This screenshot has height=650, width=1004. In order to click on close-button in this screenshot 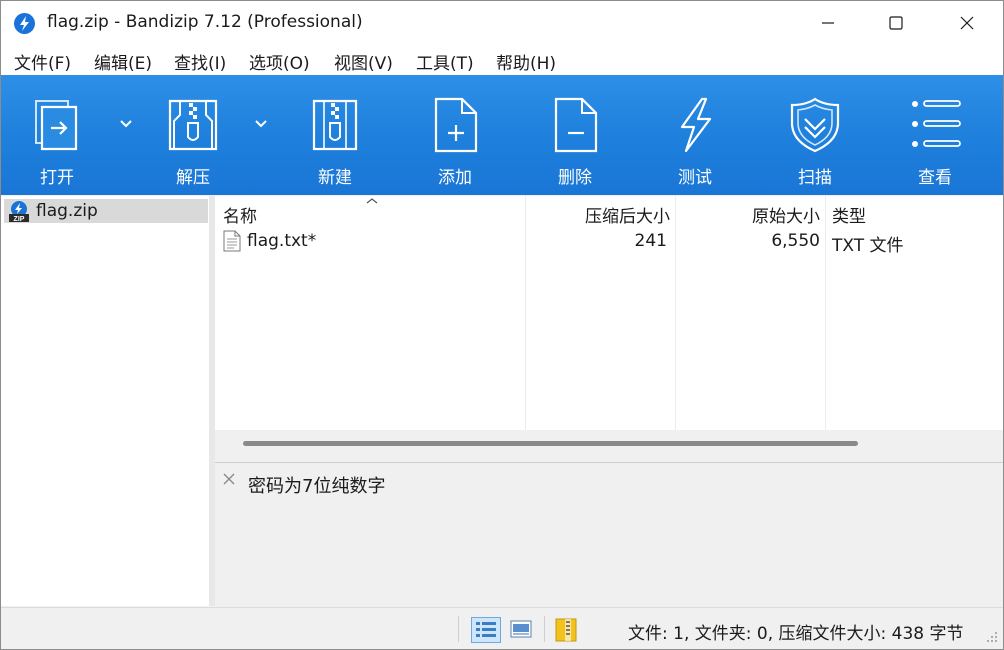, I will do `click(967, 23)`.